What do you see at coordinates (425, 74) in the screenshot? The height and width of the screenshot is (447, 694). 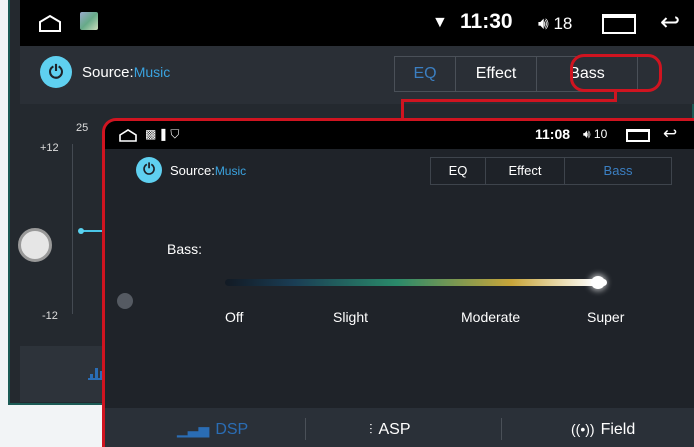 I see `bg-tab-eq: EQ` at bounding box center [425, 74].